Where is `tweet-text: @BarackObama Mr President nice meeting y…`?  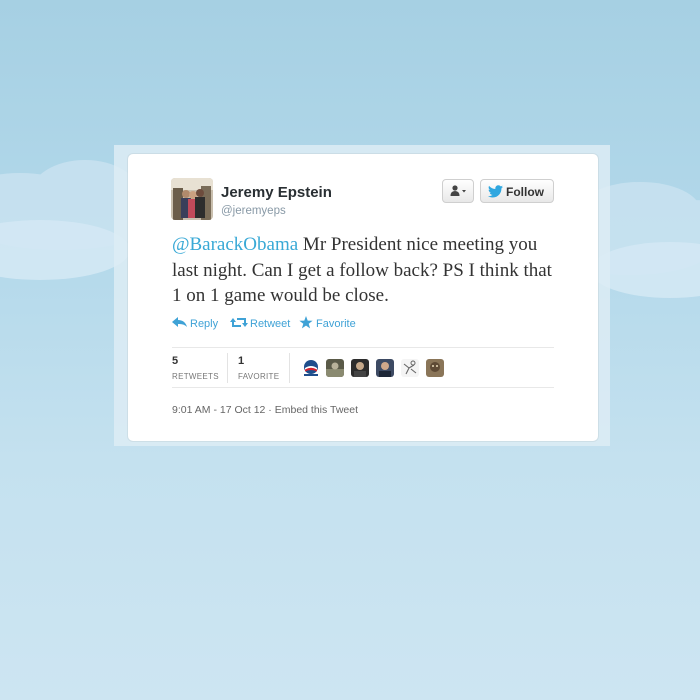
tweet-text: @BarackObama Mr President nice meeting y… is located at coordinates (367, 270).